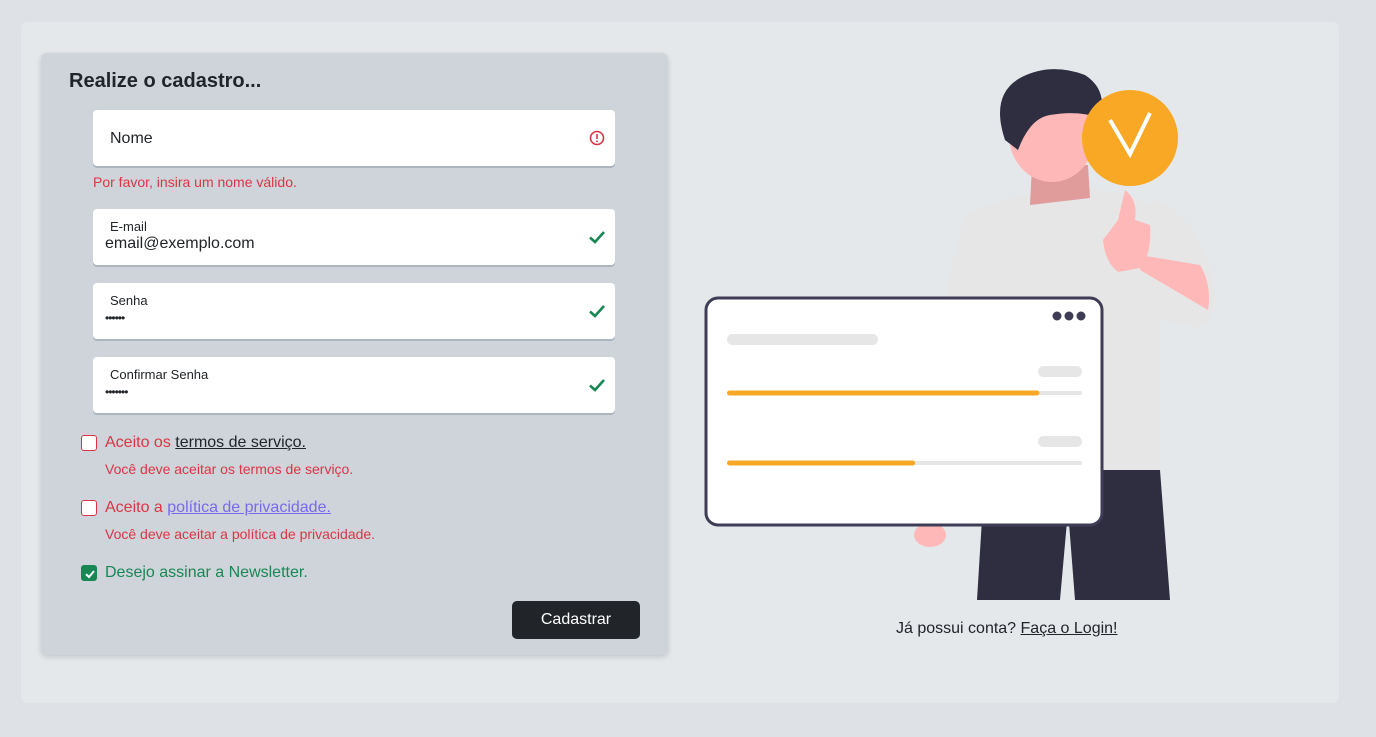  I want to click on terms-link: termos de serviço., so click(240, 442).